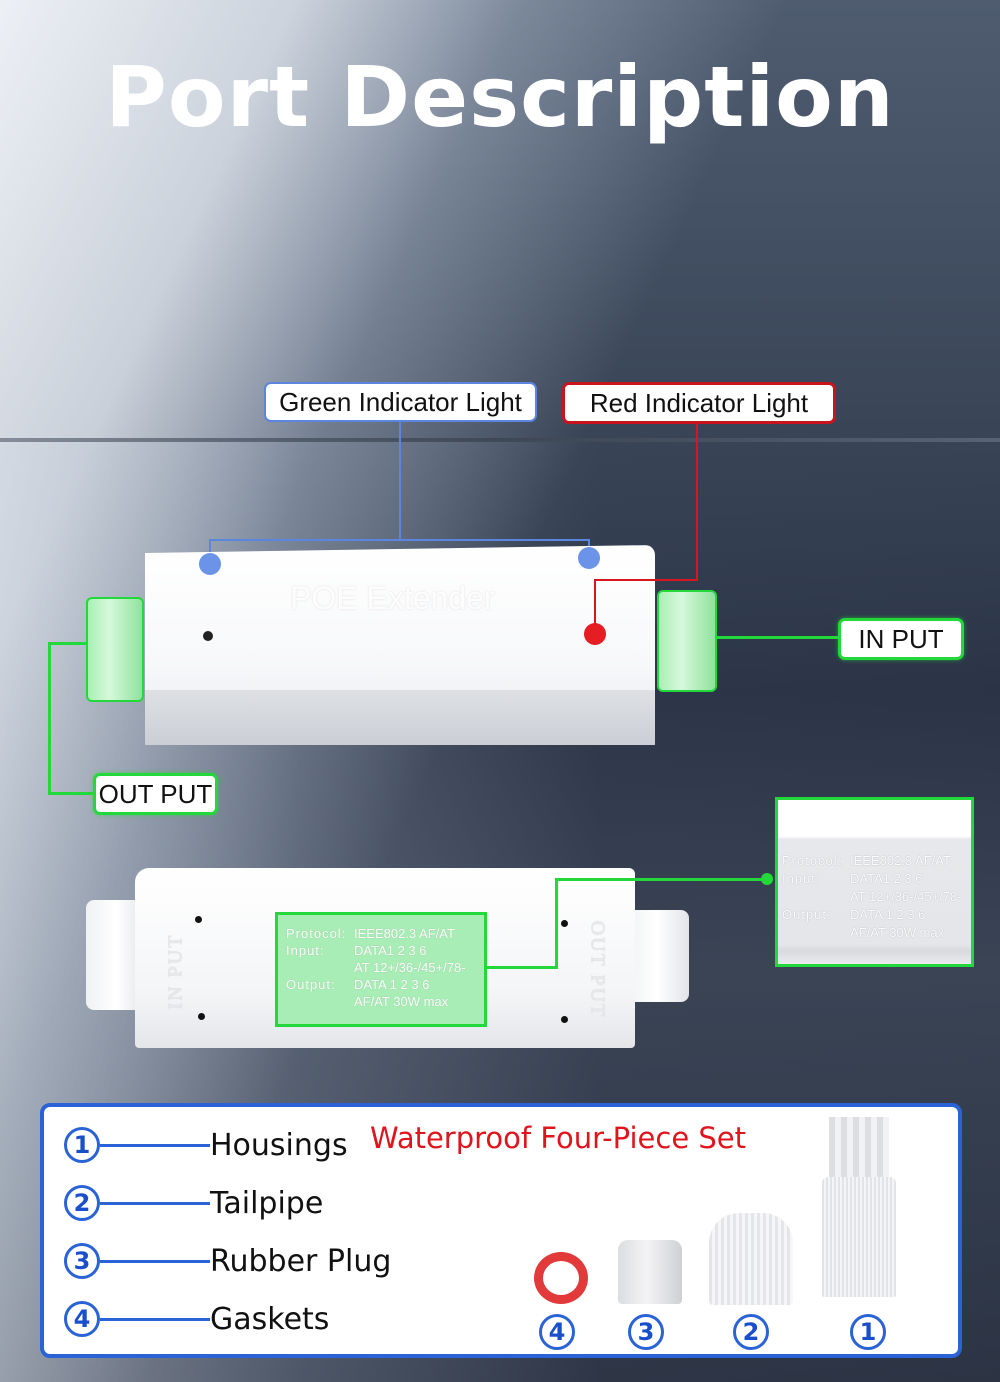 Image resolution: width=1000 pixels, height=1382 pixels. Describe the element at coordinates (778, 637) in the screenshot. I see `input-leader` at that location.